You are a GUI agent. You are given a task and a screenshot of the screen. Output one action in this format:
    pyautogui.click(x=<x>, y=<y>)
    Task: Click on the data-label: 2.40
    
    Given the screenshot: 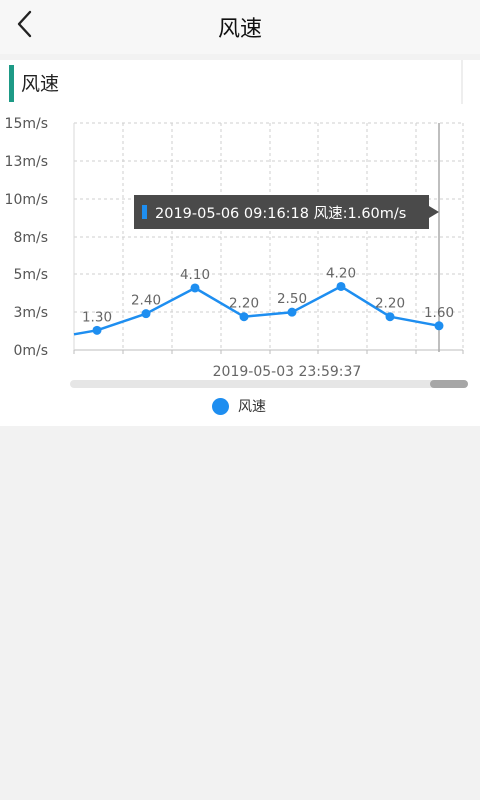 What is the action you would take?
    pyautogui.click(x=146, y=301)
    